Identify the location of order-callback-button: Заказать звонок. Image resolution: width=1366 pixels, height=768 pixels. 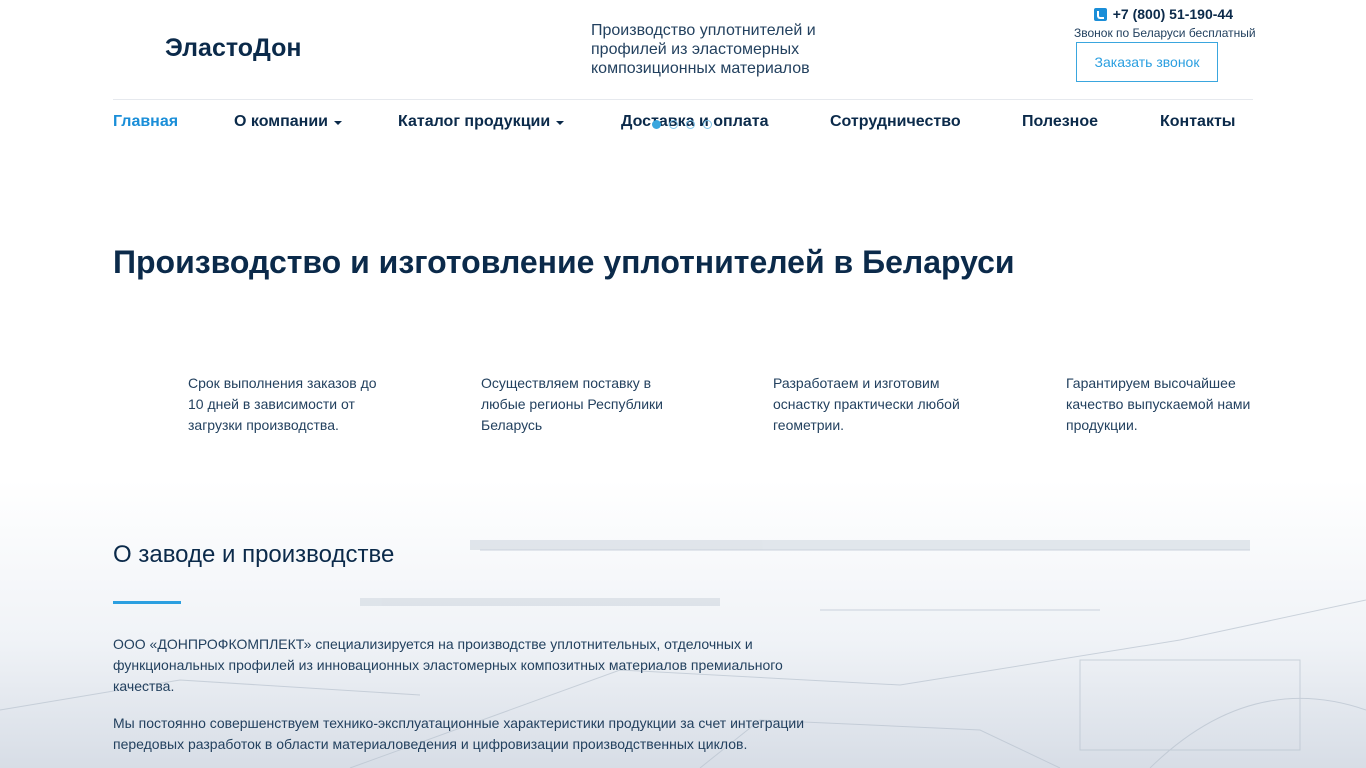
(1147, 62).